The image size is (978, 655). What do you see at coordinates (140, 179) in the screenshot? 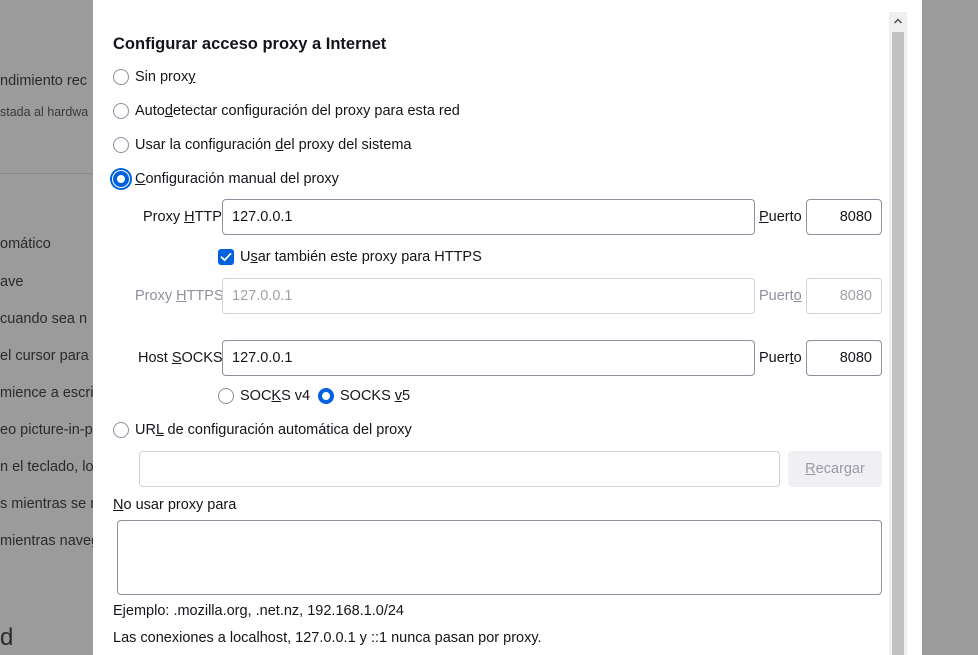
I see `access-key: C` at bounding box center [140, 179].